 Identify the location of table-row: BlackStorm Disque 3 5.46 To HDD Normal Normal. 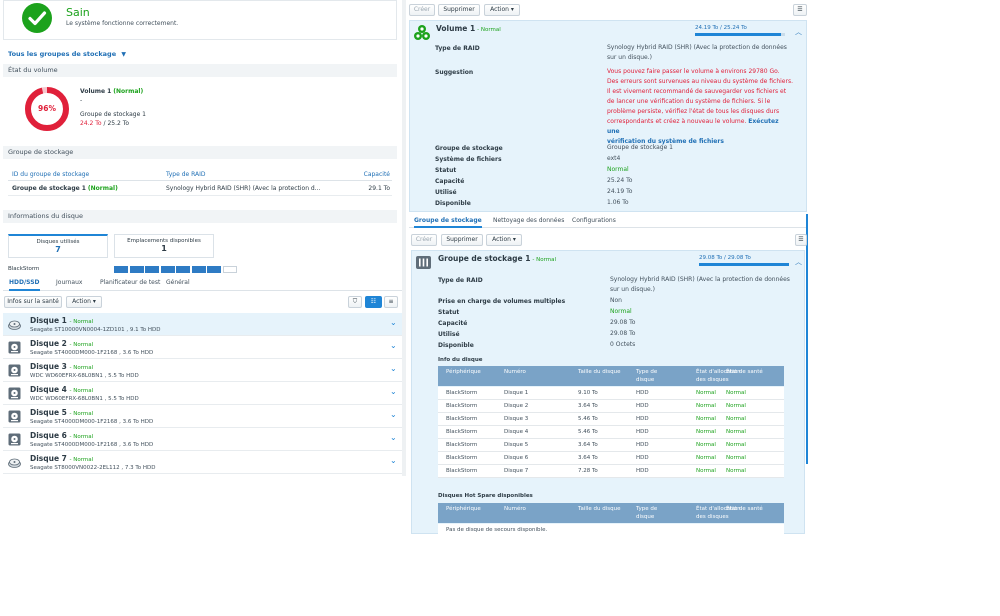
(611, 419).